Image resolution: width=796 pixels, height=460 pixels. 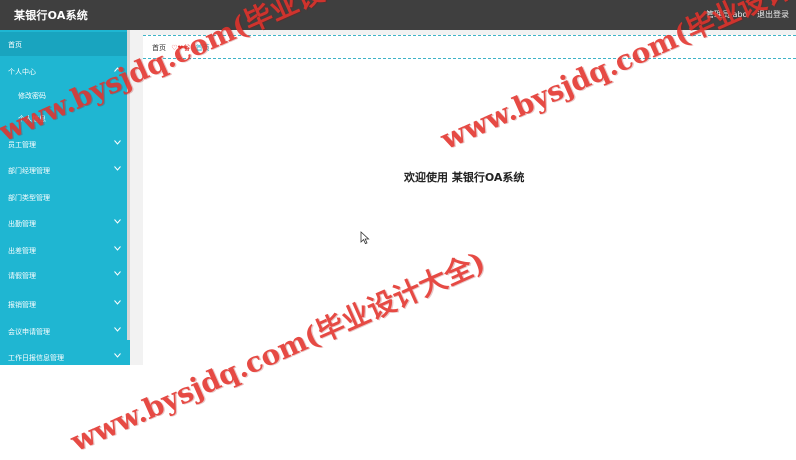 What do you see at coordinates (29, 198) in the screenshot?
I see `sidebar-item-label: 部门类型管理` at bounding box center [29, 198].